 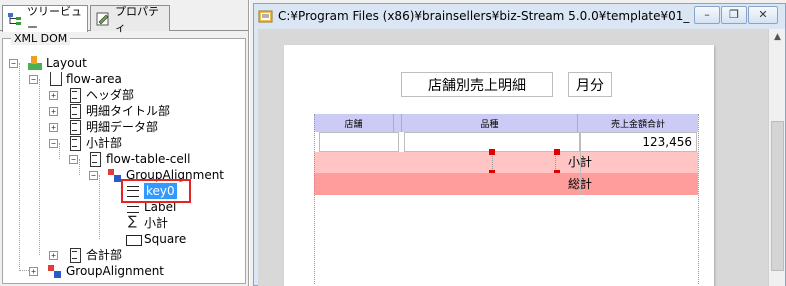 I want to click on tree-node-label: 明細タイトル部, so click(x=128, y=111).